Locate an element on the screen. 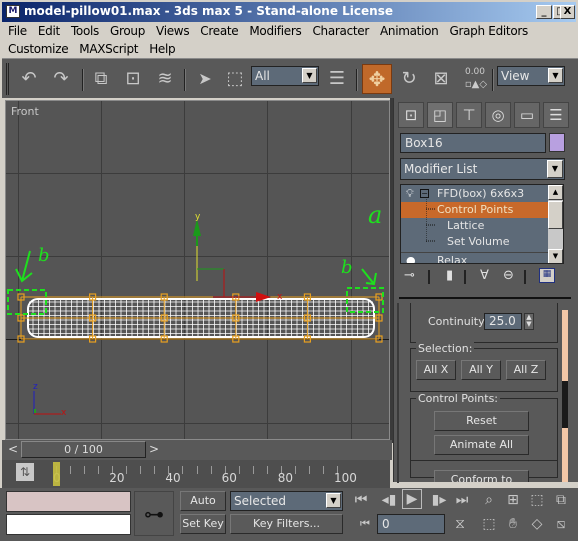 The height and width of the screenshot is (541, 578). conform-to-shape-button: Conform to Shape is located at coordinates (481, 476).